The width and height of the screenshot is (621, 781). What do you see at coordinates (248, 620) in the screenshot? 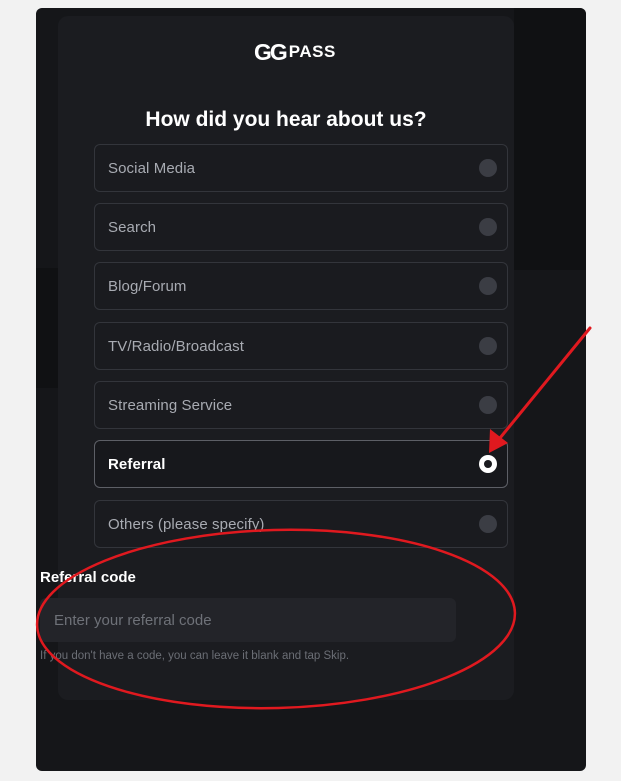
I see `referral-code-input` at bounding box center [248, 620].